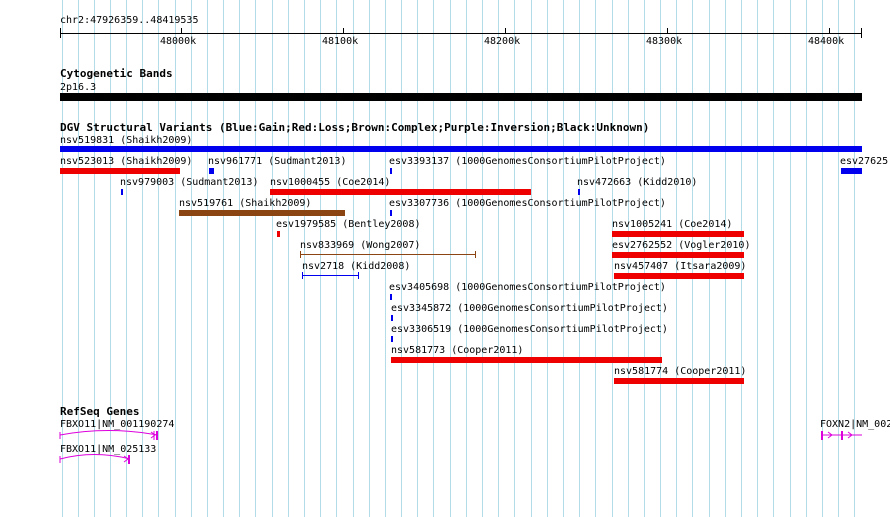 This screenshot has width=890, height=517. Describe the element at coordinates (129, 20) in the screenshot. I see `ruler-range-label: chr2:47926359..48419535` at that location.